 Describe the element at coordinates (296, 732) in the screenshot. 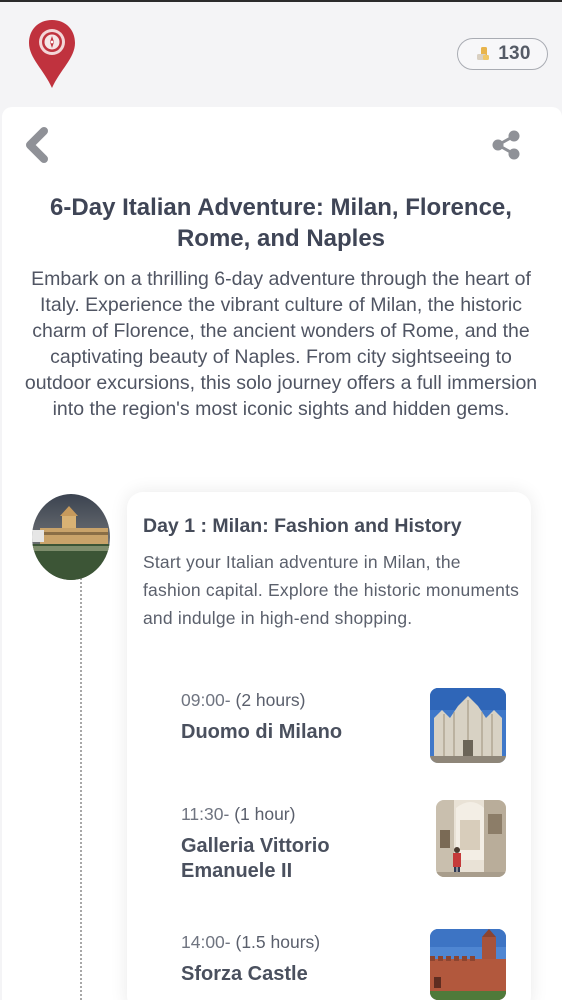

I see `activity-name: Duomo di Milano` at that location.